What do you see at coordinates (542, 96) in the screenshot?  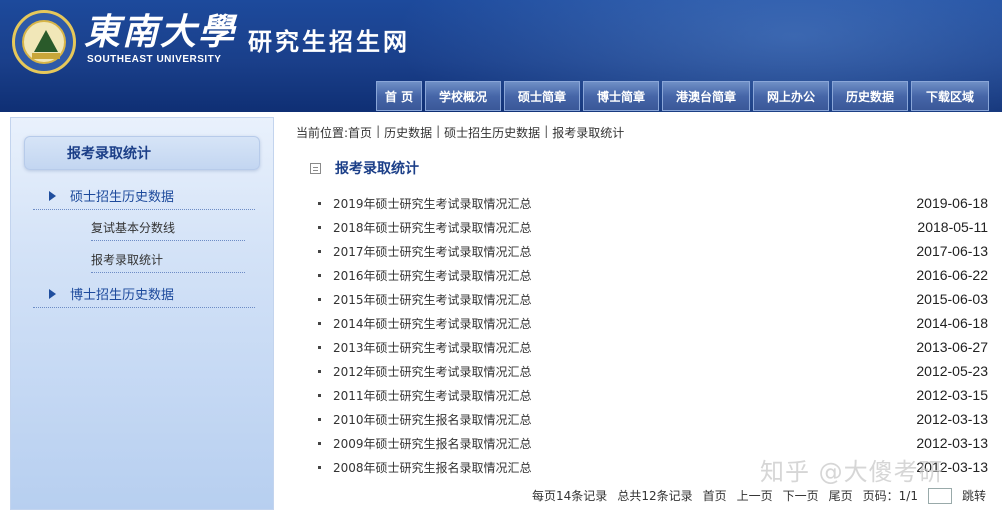 I see `nav-master-brochure: 硕士简章` at bounding box center [542, 96].